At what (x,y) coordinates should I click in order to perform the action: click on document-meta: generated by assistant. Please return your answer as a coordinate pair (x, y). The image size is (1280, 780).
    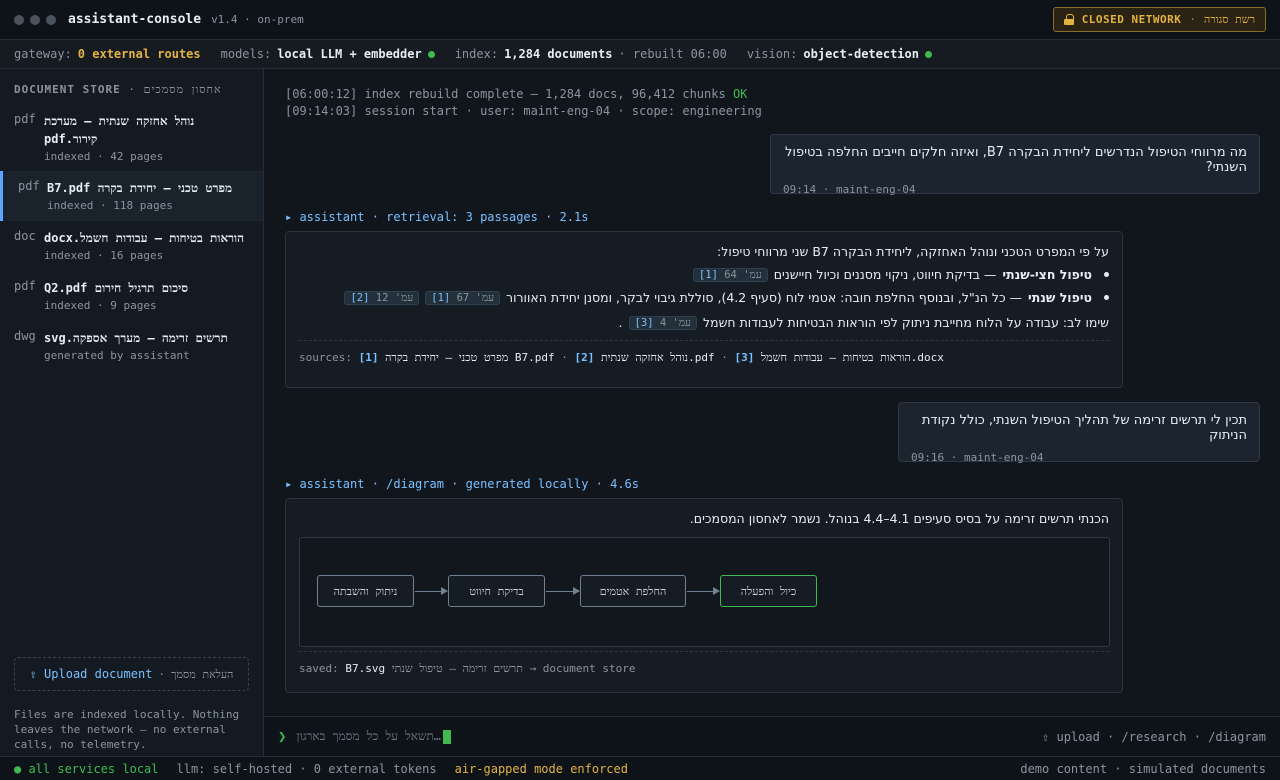
    Looking at the image, I should click on (117, 355).